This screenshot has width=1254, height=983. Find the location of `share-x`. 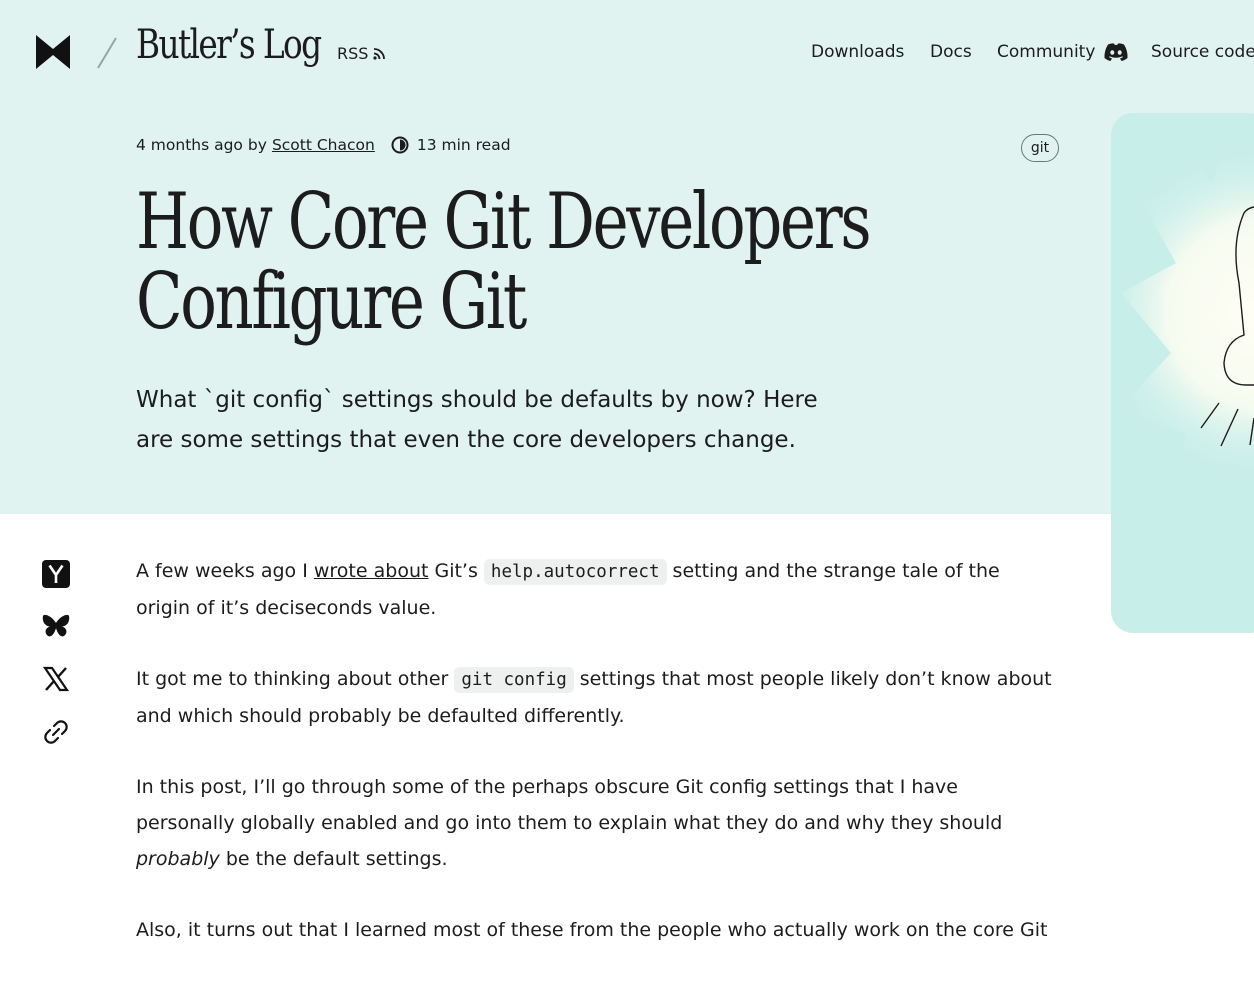

share-x is located at coordinates (56, 679).